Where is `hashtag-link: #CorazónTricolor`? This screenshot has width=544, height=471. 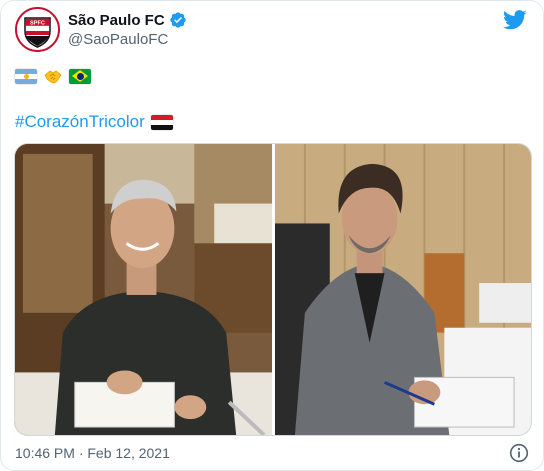
hashtag-link: #CorazónTricolor is located at coordinates (80, 122).